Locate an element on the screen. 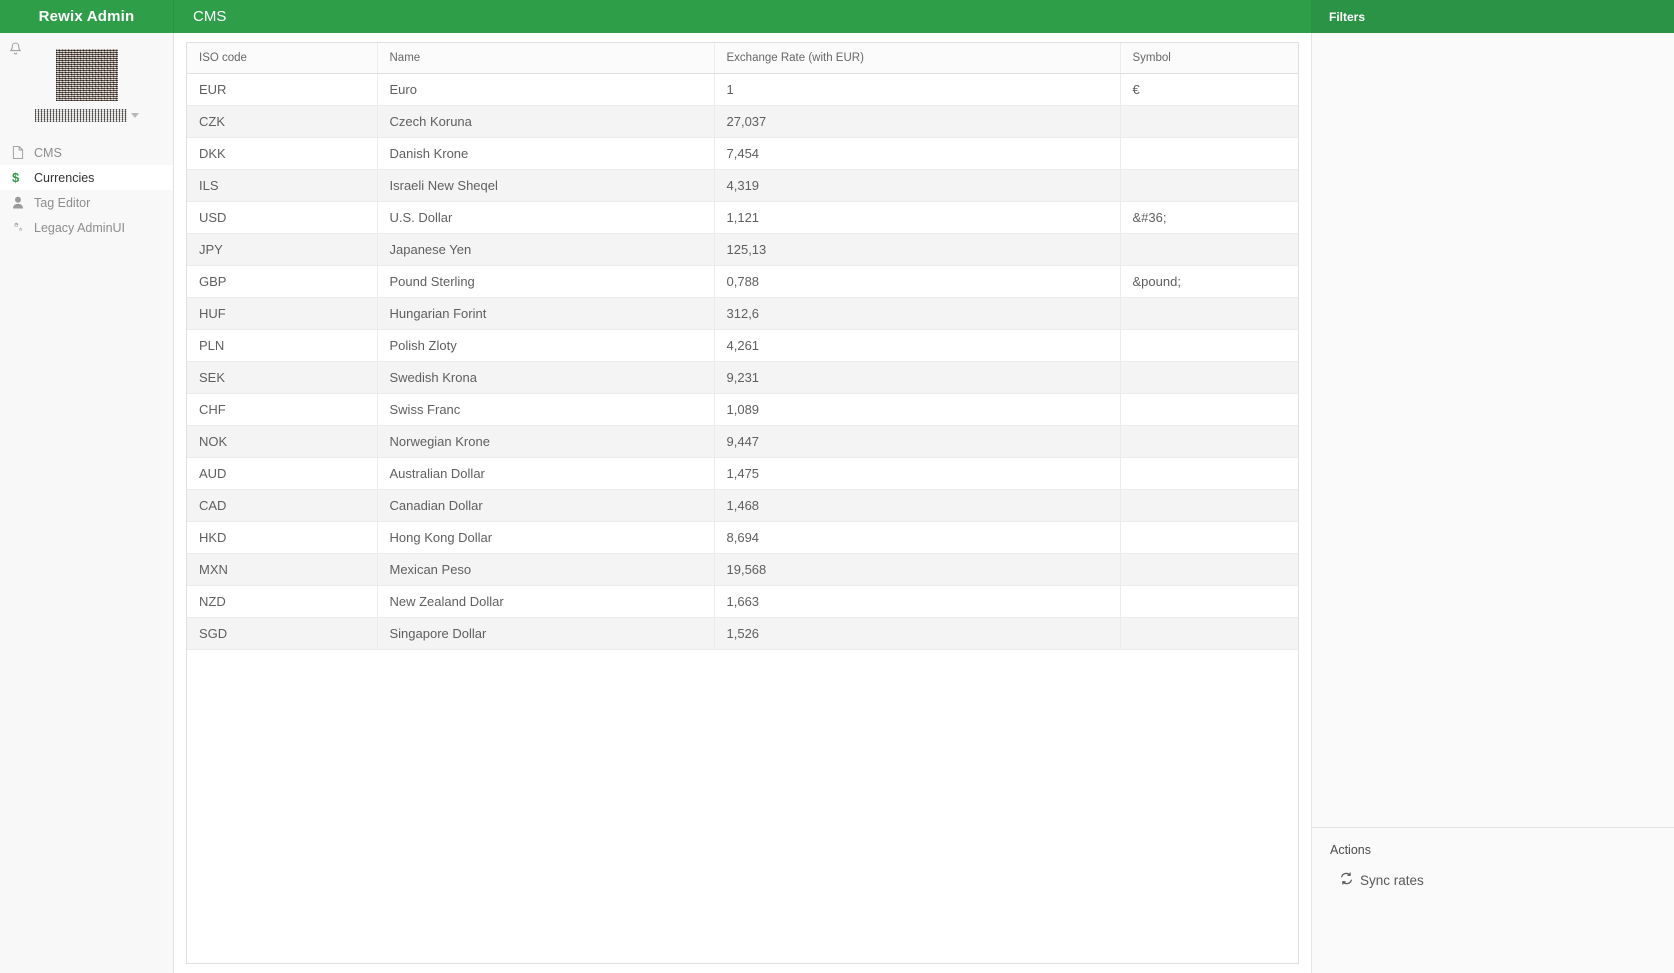 This screenshot has height=973, width=1674. cell-name: Hungarian Forint is located at coordinates (546, 313).